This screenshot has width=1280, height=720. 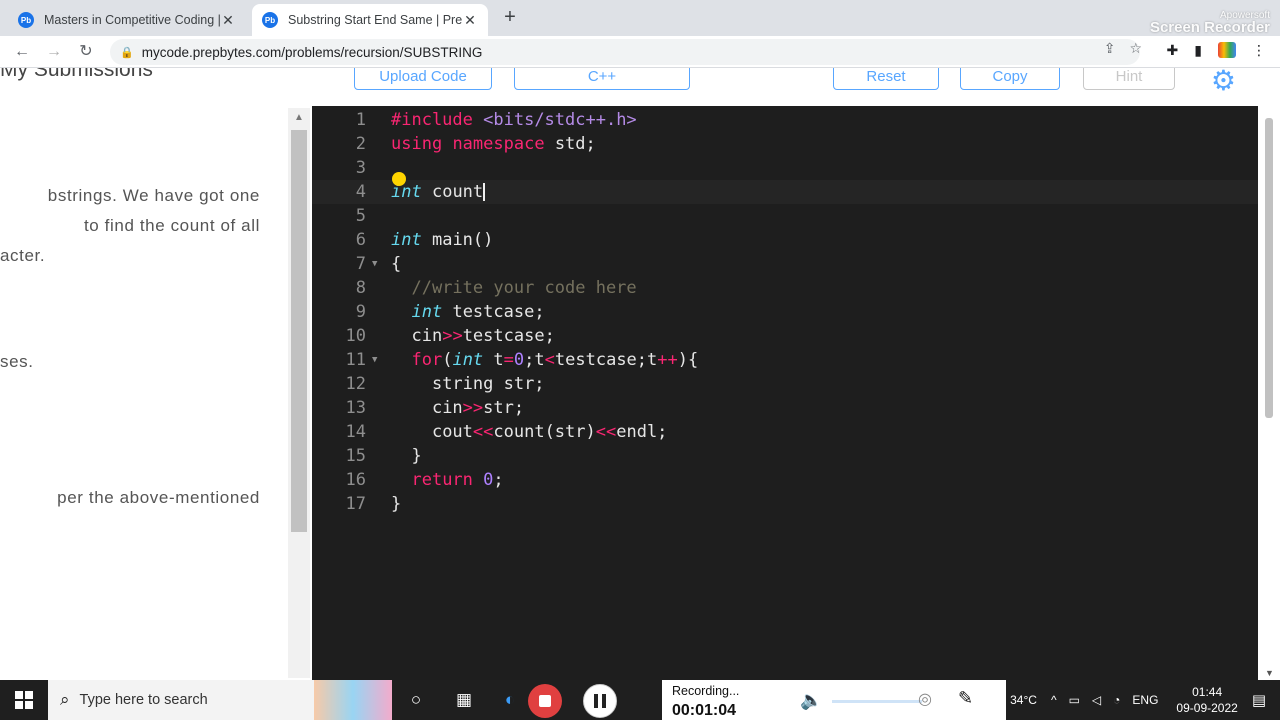 What do you see at coordinates (360, 144) in the screenshot?
I see `line-number: 2` at bounding box center [360, 144].